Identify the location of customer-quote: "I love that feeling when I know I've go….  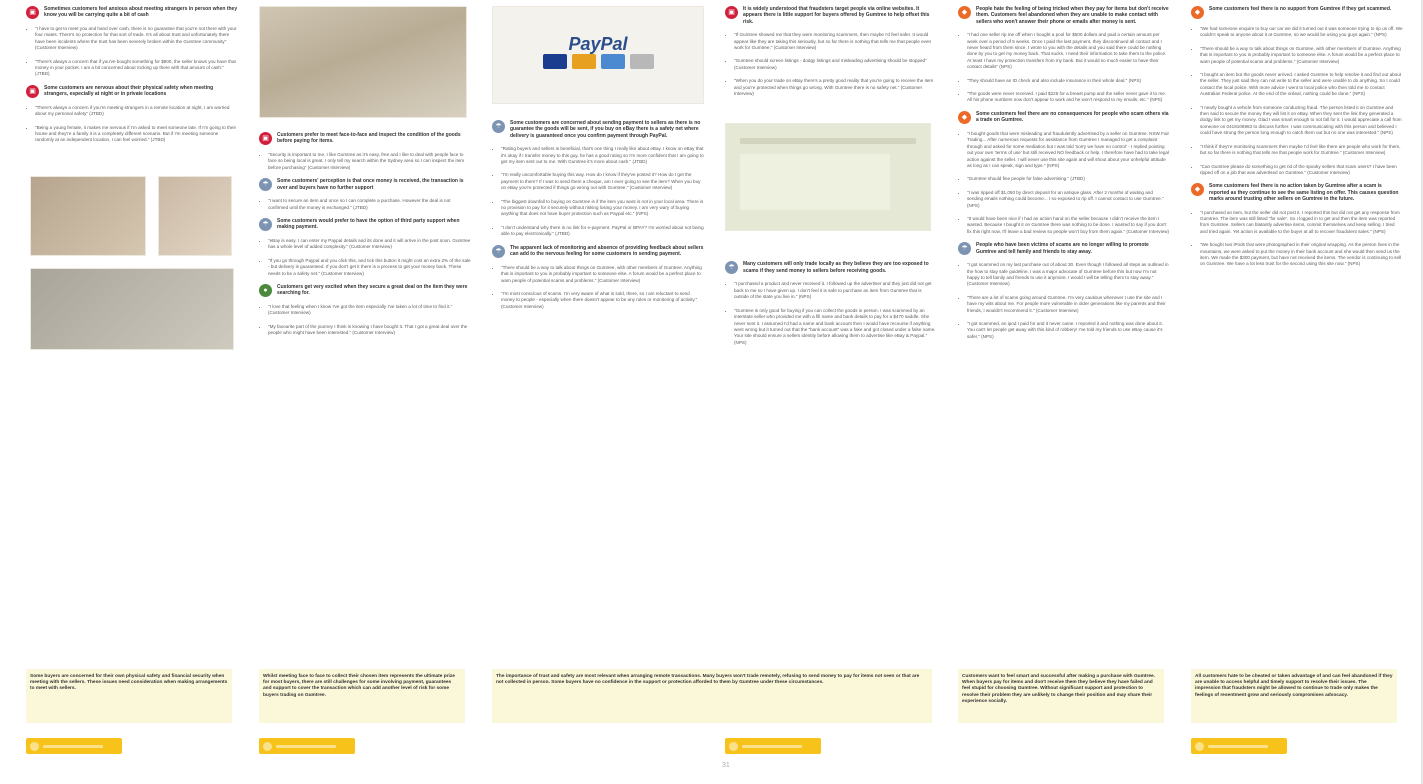
(369, 310).